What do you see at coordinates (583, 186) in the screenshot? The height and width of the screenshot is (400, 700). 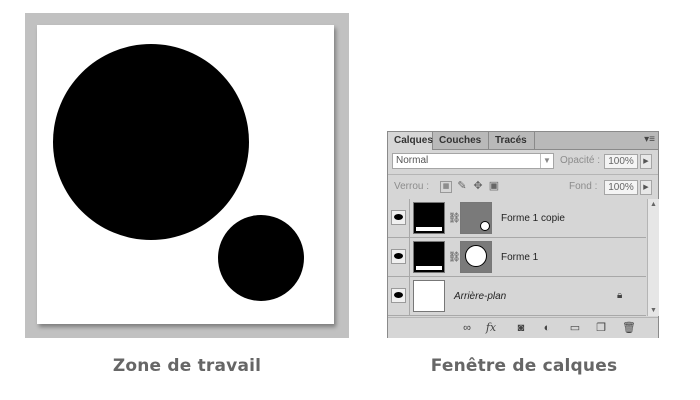 I see `fill-label: Fond :` at bounding box center [583, 186].